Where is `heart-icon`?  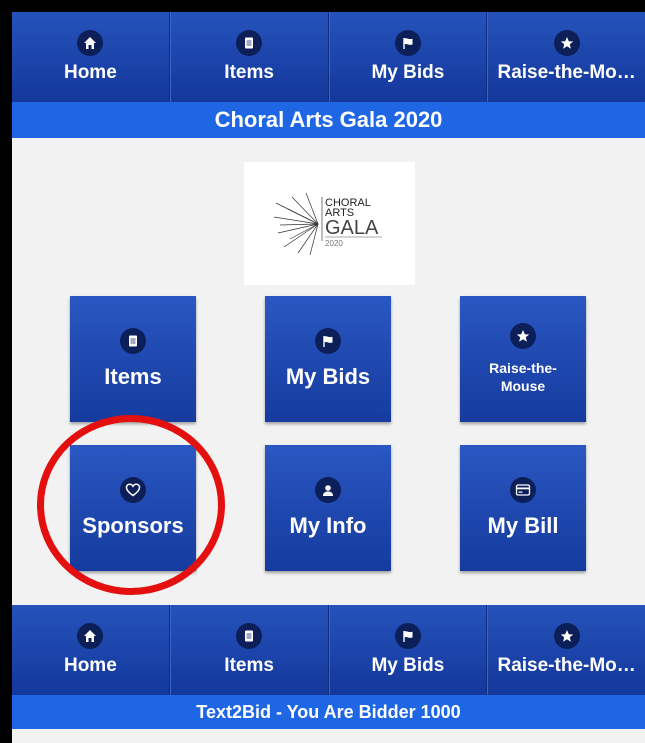
heart-icon is located at coordinates (133, 490).